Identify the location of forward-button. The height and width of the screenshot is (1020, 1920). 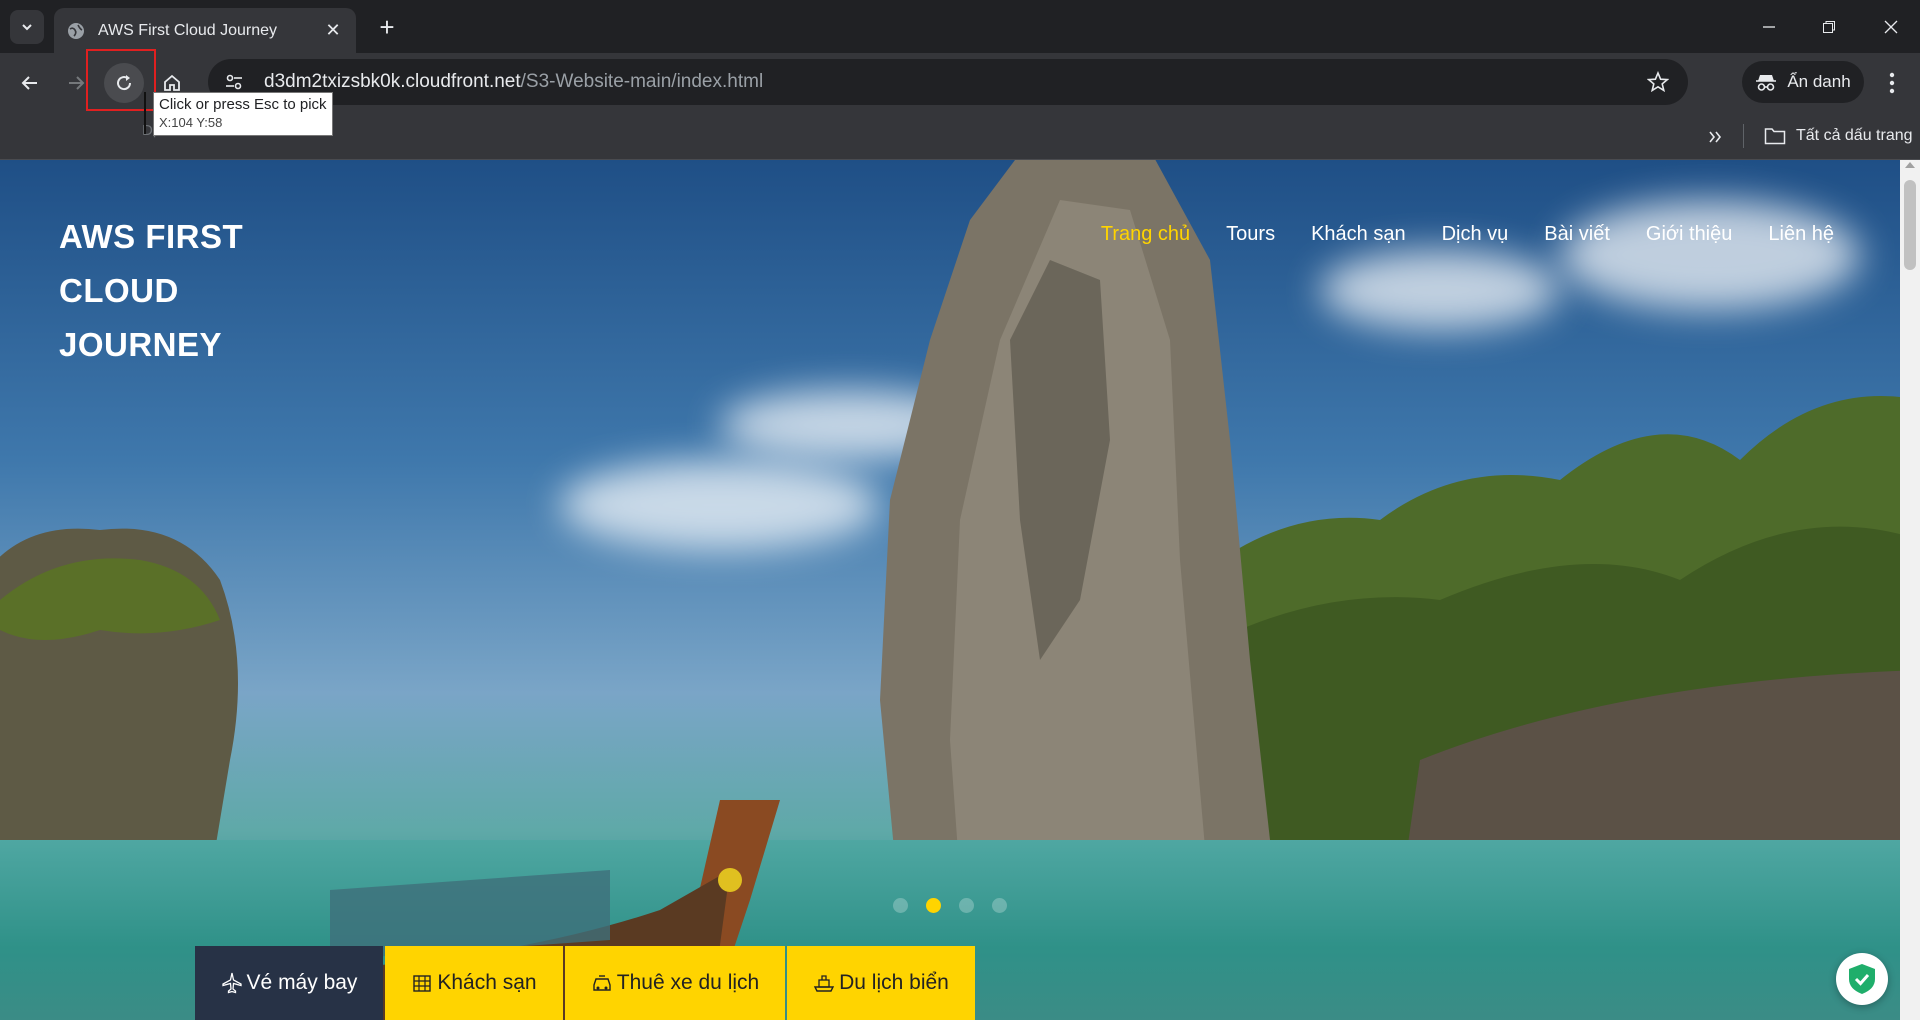
(76, 83).